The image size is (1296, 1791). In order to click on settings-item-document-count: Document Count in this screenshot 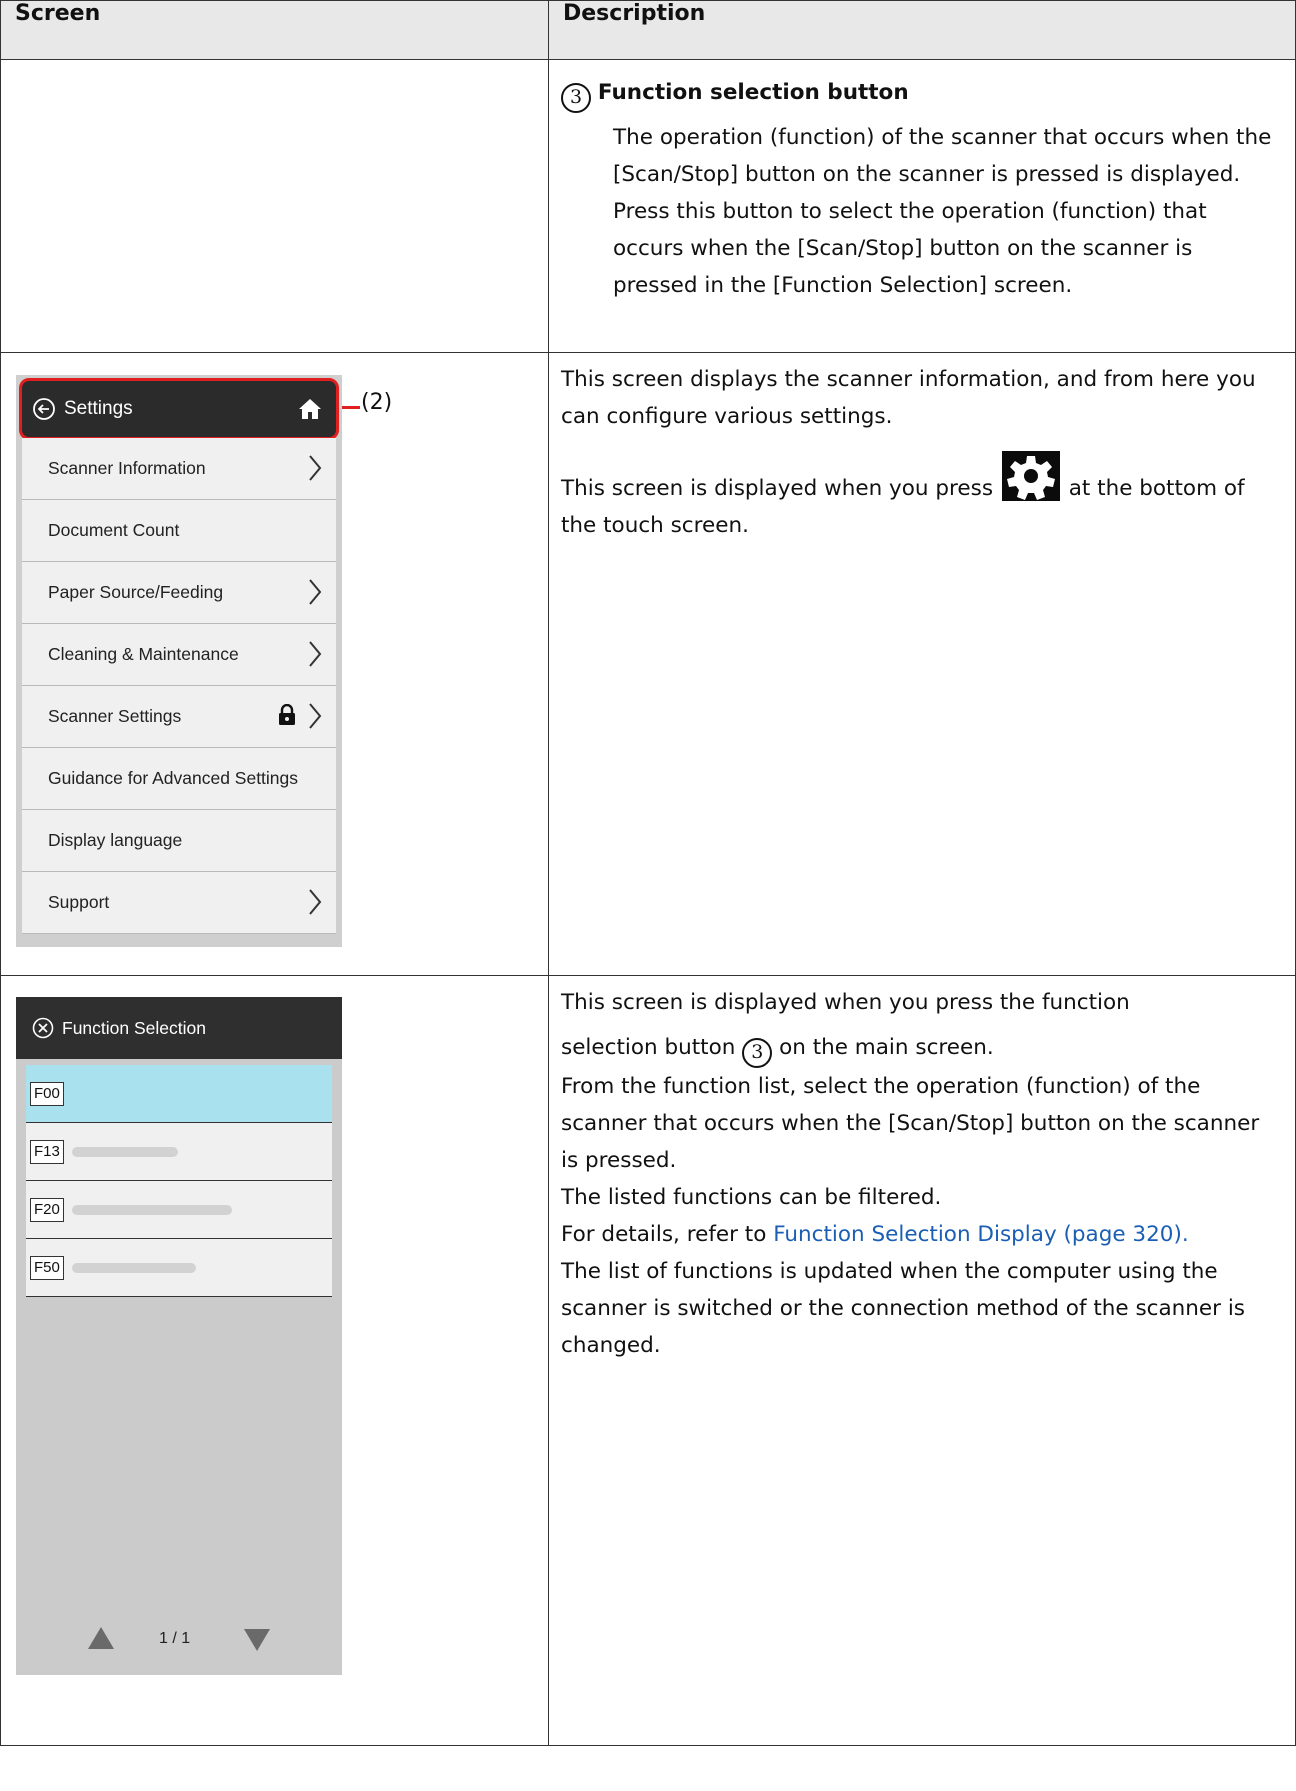, I will do `click(179, 531)`.